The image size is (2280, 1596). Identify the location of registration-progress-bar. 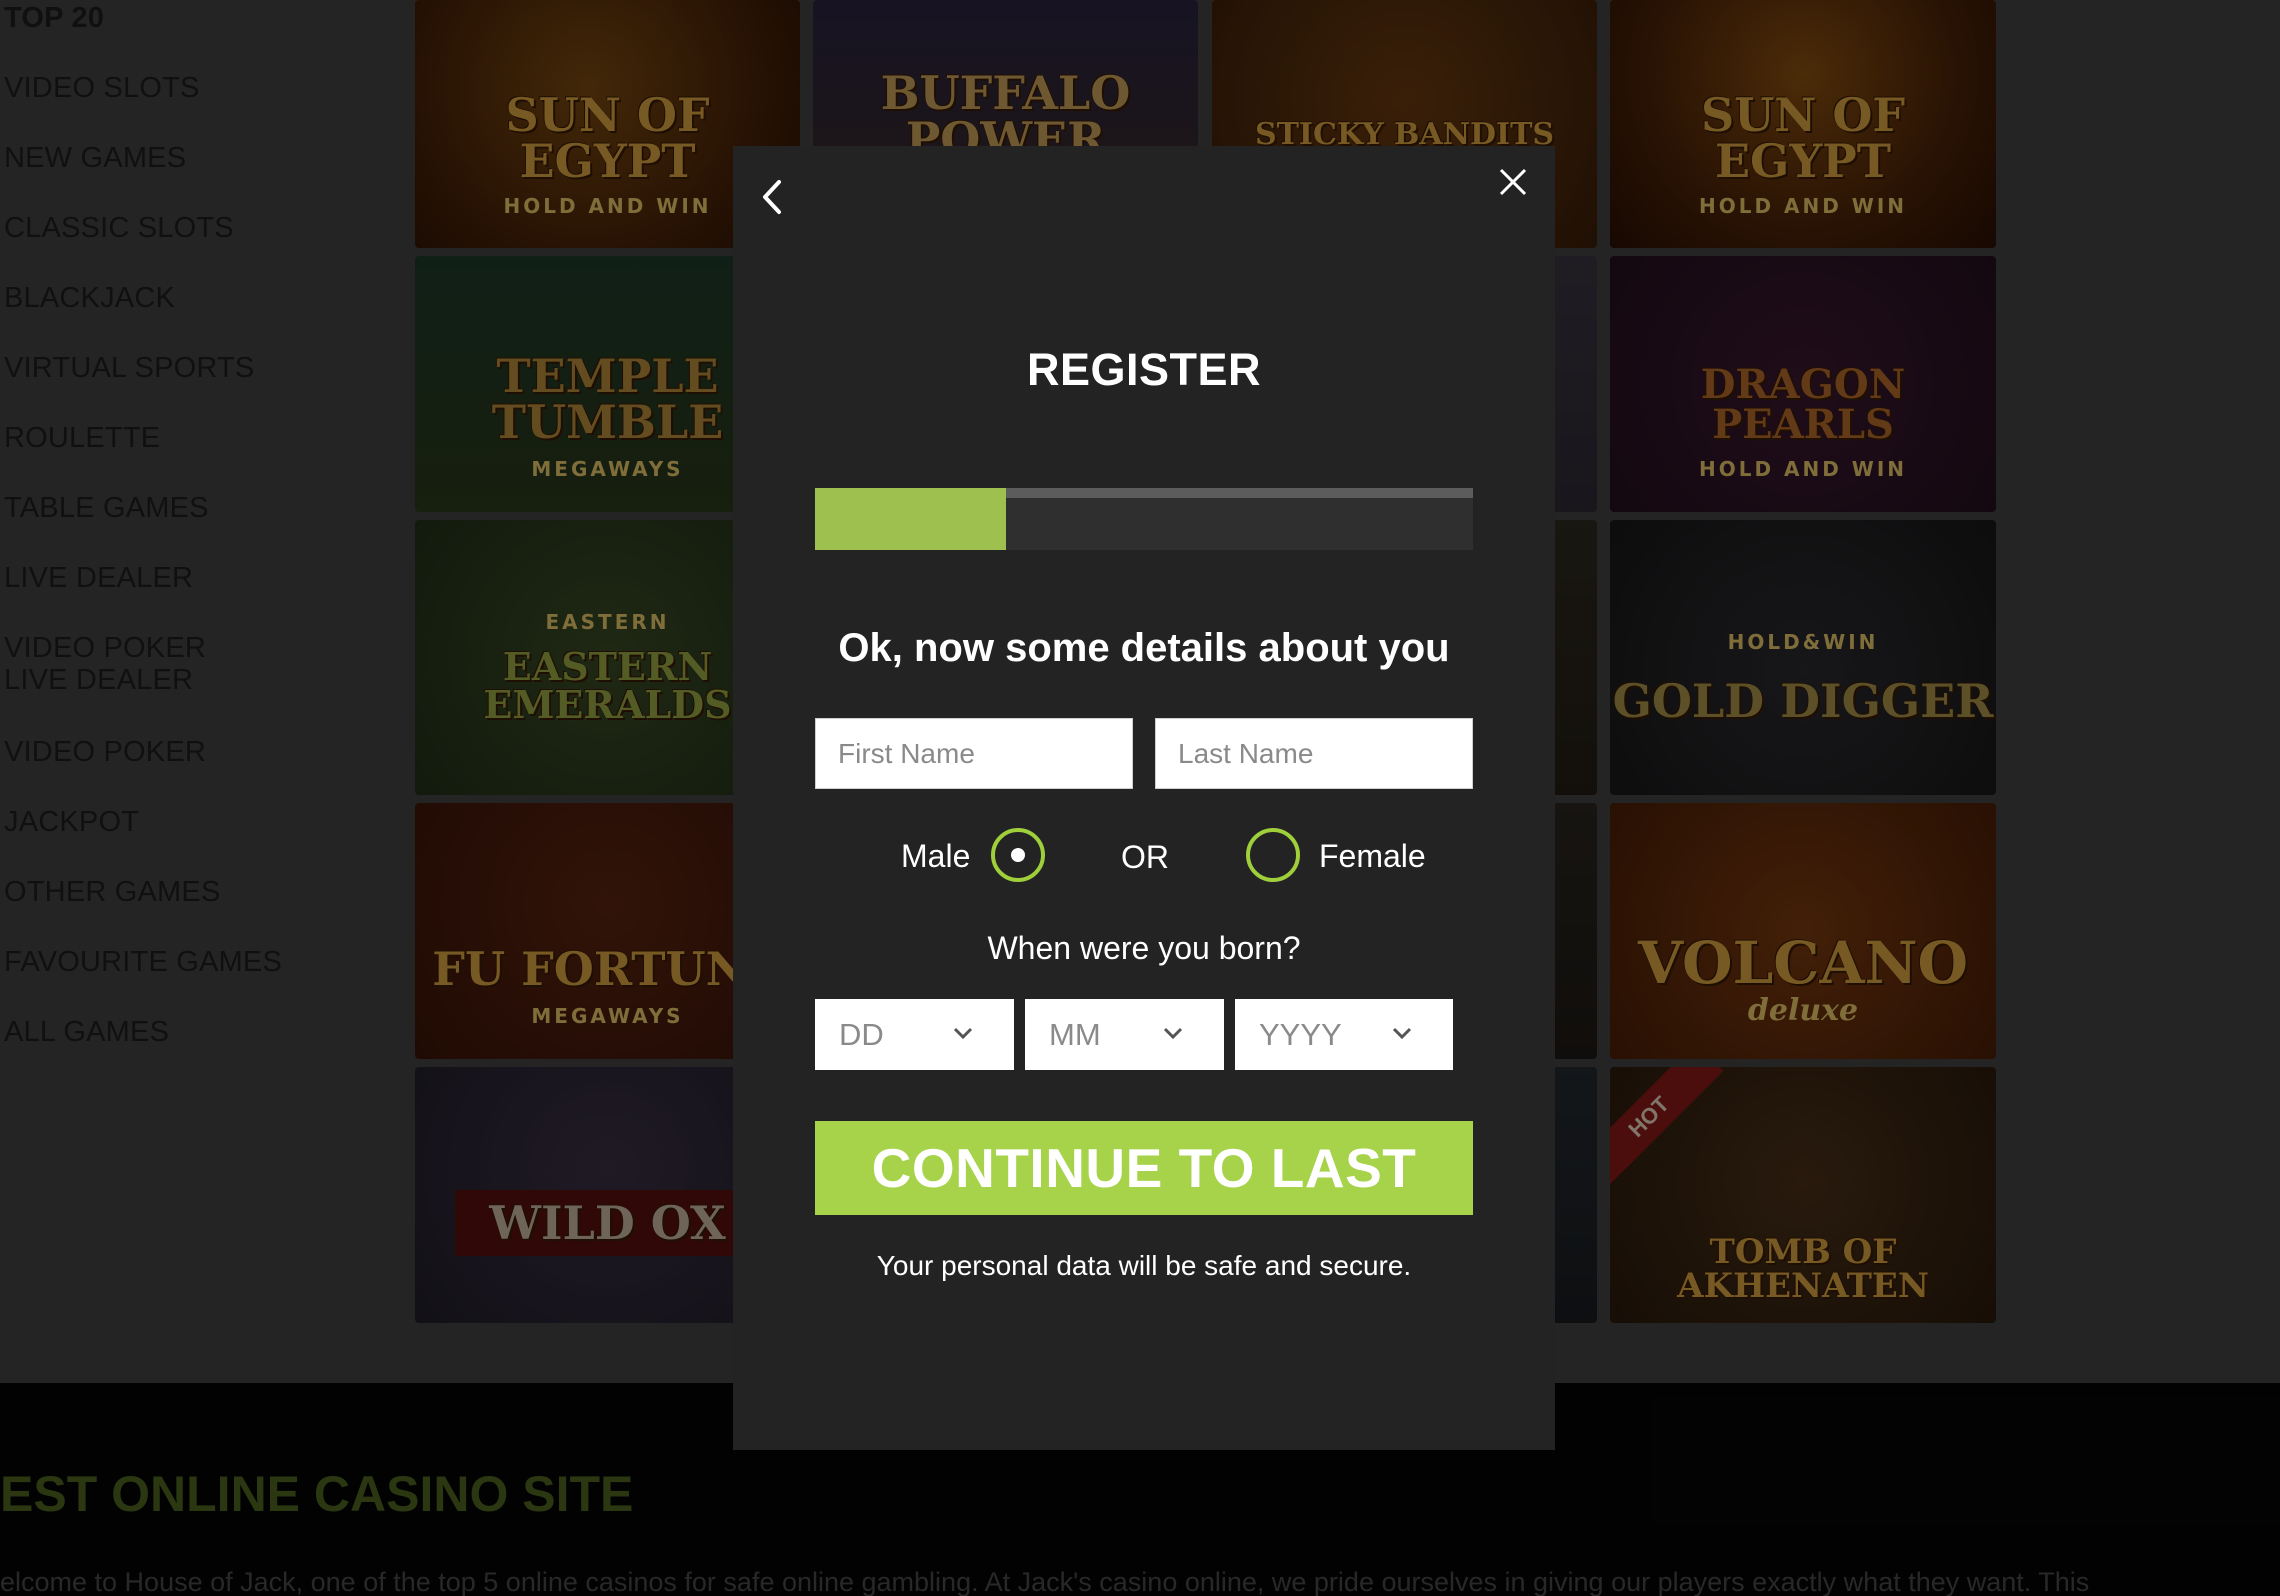
(1144, 519).